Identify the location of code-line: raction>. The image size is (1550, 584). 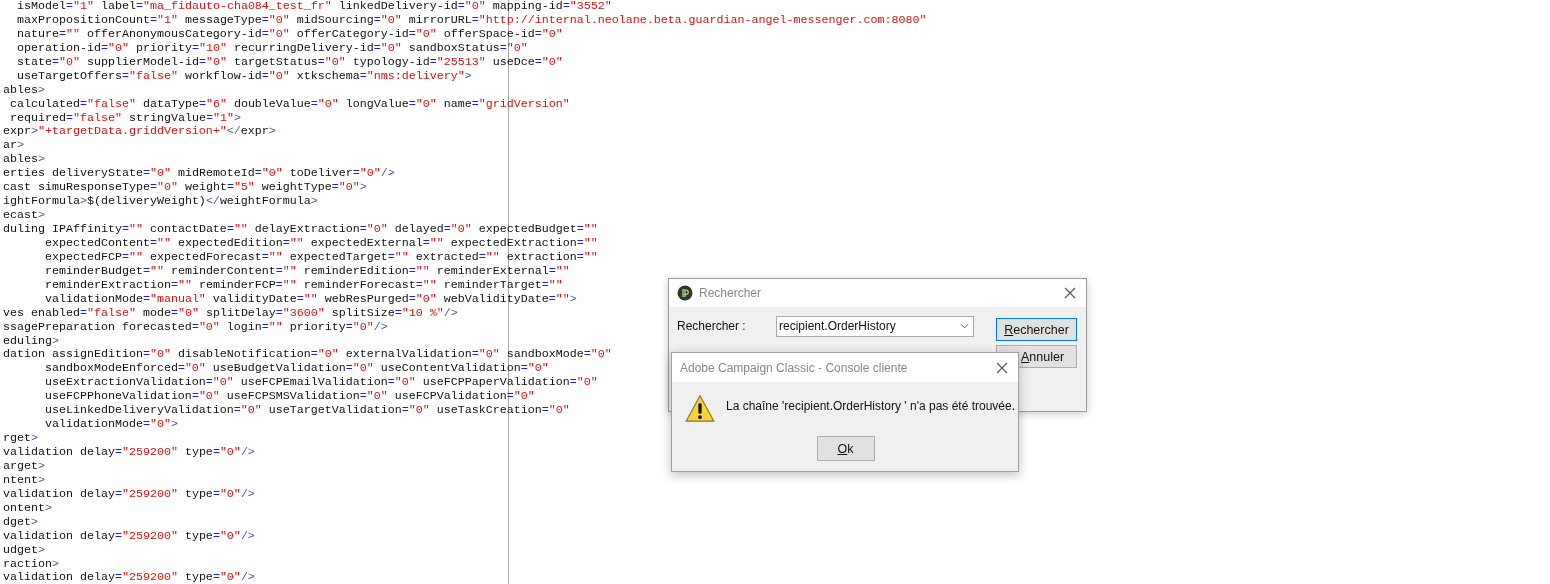
(31, 564).